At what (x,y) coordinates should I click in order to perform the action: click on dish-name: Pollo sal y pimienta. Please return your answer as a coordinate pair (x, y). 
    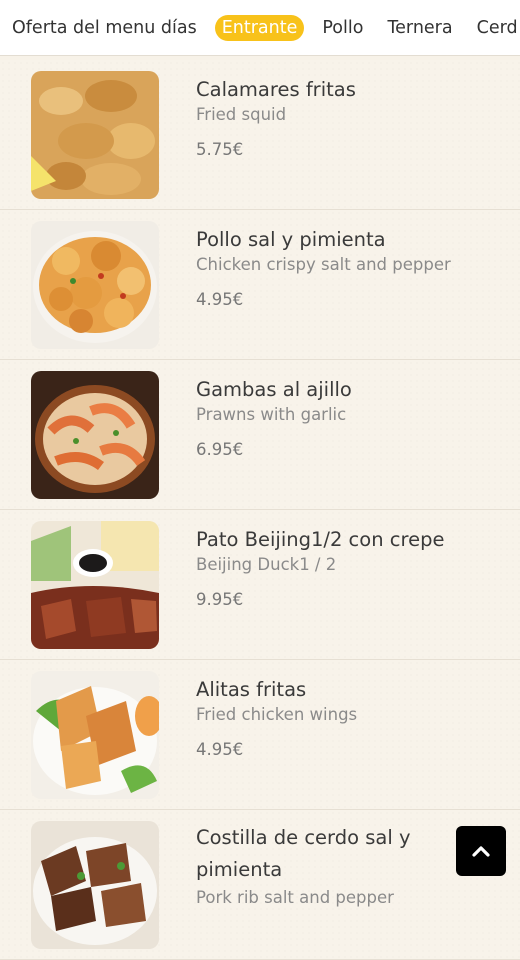
    Looking at the image, I should click on (291, 239).